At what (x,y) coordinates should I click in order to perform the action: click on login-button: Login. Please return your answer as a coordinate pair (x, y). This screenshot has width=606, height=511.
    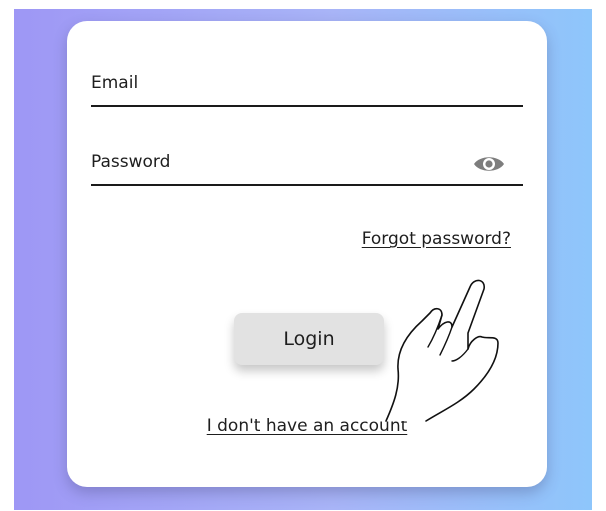
    Looking at the image, I should click on (309, 339).